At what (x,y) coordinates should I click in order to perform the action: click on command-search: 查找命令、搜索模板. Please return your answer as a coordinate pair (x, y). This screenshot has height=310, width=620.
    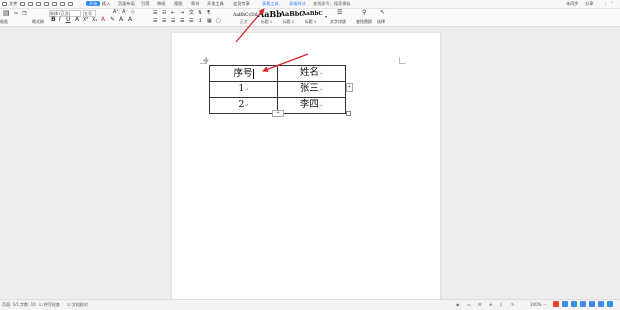
    Looking at the image, I should click on (332, 3).